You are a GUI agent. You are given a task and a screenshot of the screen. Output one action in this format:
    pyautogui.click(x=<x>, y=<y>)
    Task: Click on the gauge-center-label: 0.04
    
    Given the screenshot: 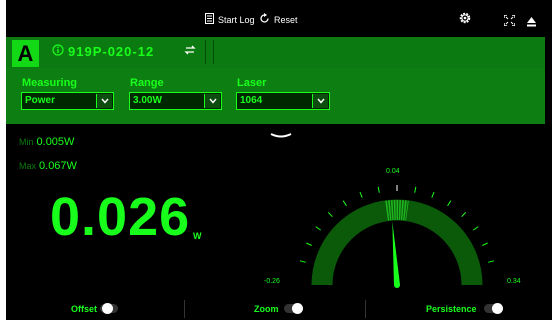 What is the action you would take?
    pyautogui.click(x=393, y=171)
    